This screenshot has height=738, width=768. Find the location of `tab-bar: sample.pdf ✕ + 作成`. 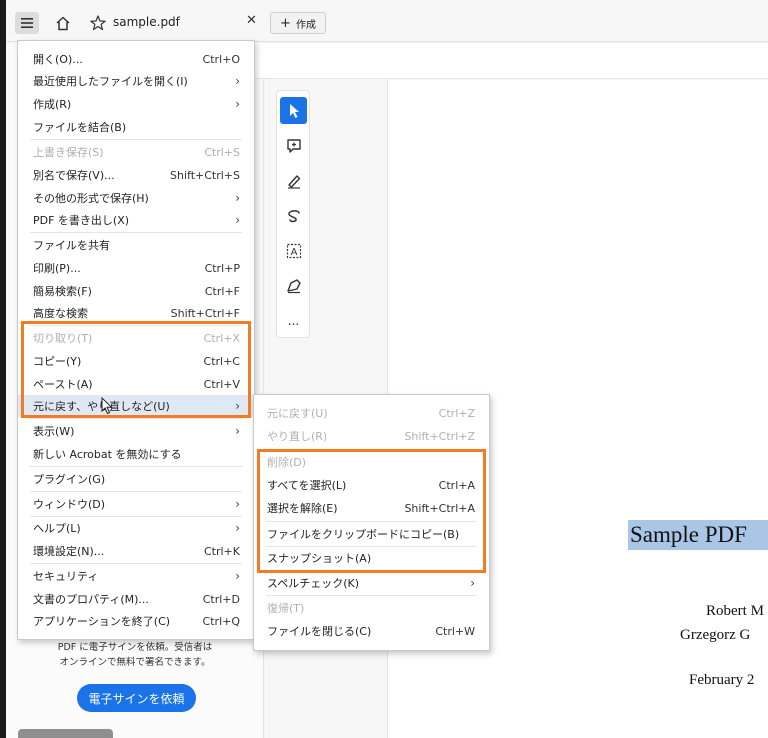

tab-bar: sample.pdf ✕ + 作成 is located at coordinates (384, 21).